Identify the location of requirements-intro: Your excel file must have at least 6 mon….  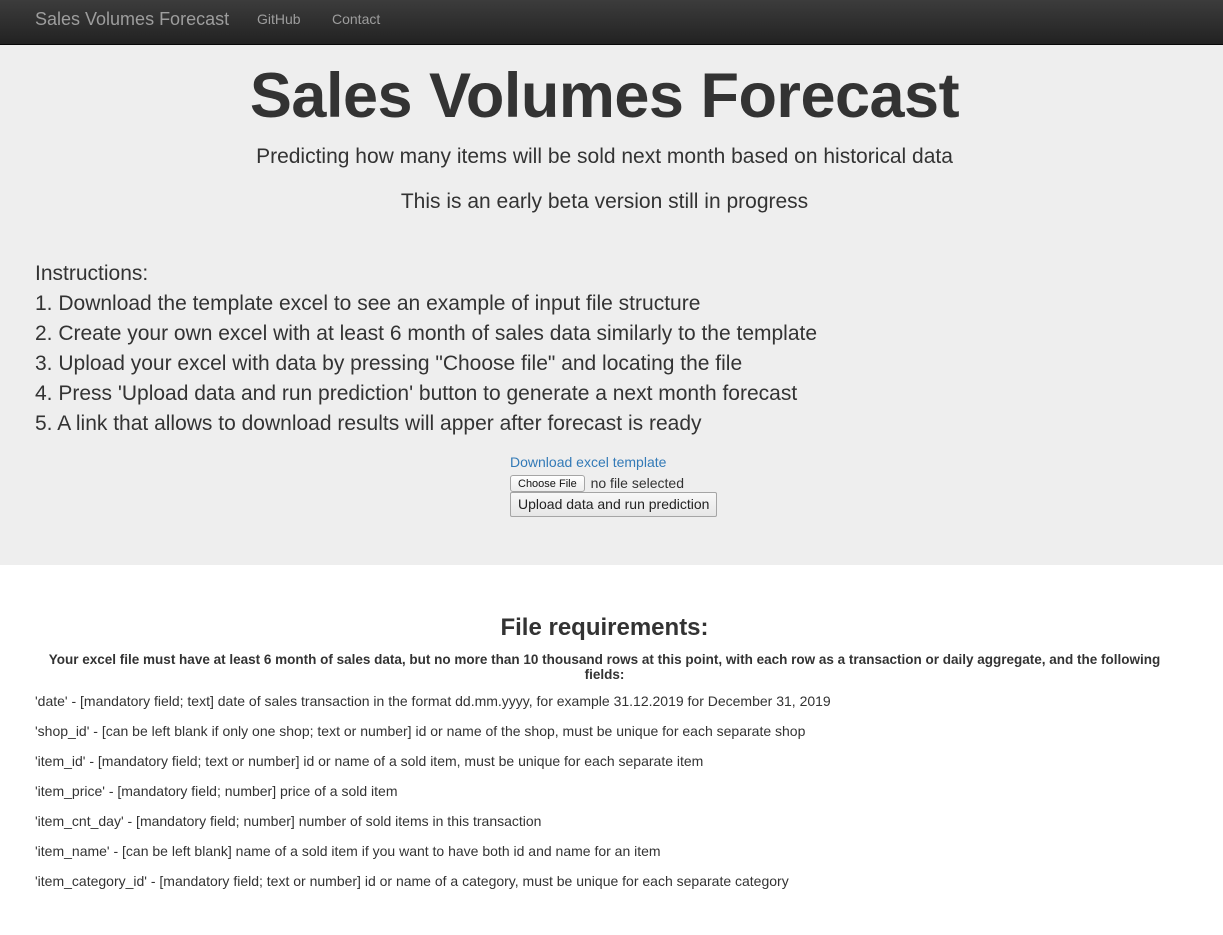
(604, 667).